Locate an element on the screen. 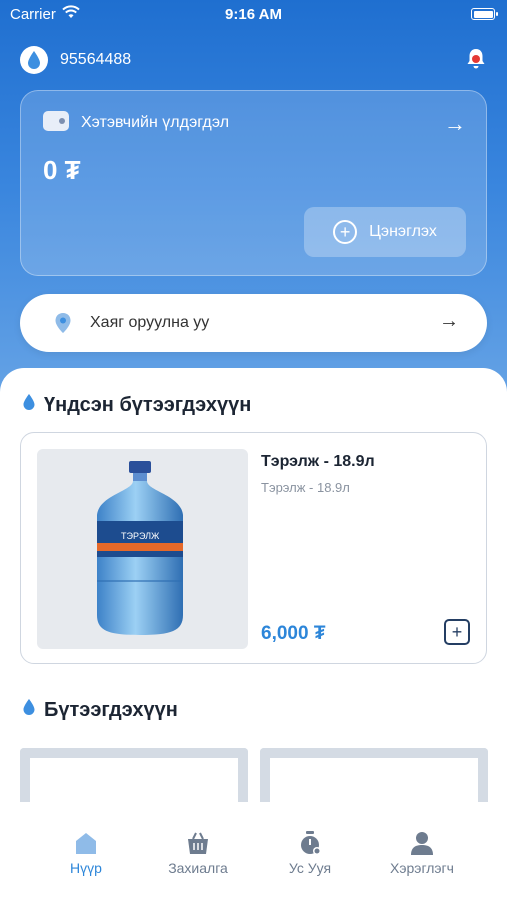 The height and width of the screenshot is (900, 507). products-heading: Бүтээгдэхүүн is located at coordinates (100, 710).